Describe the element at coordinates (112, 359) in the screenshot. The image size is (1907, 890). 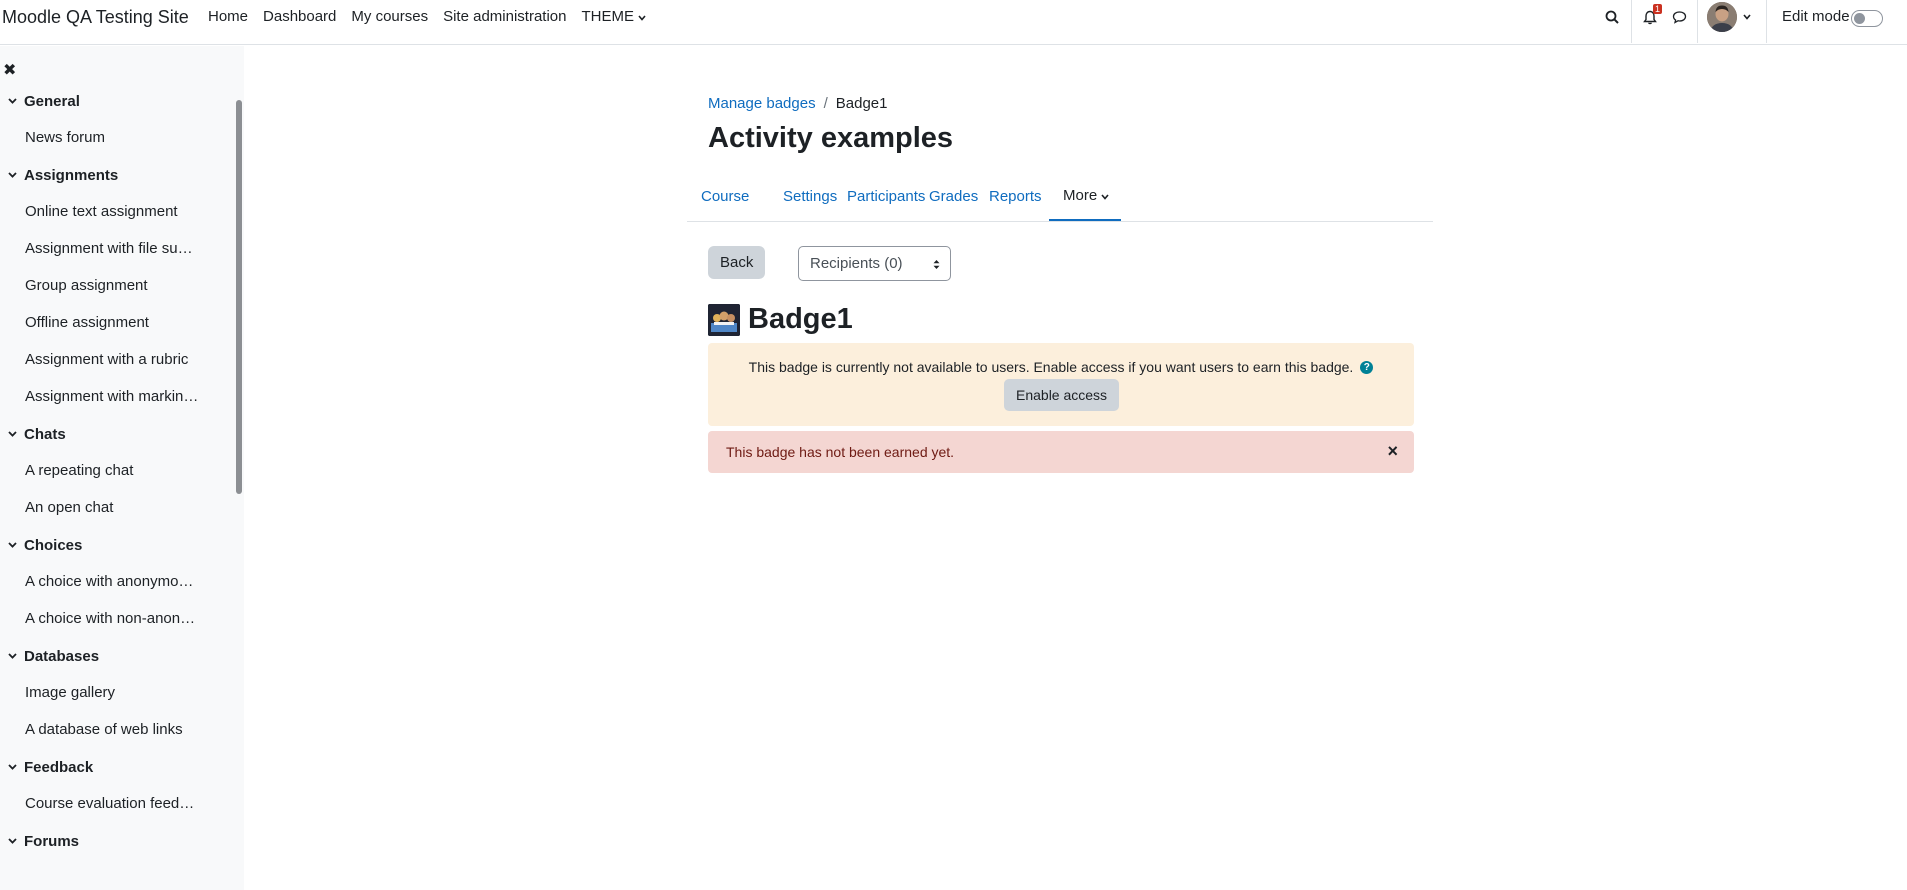
I see `activity-link: Assignment with a rubric` at that location.